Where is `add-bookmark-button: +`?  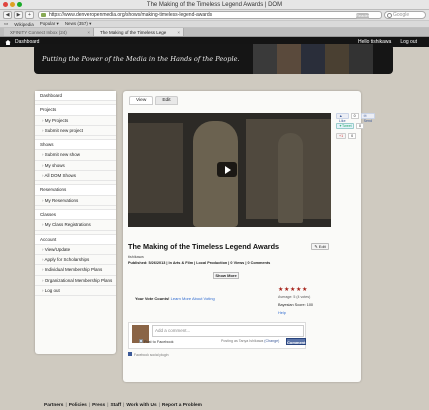
add-bookmark-button: + is located at coordinates (29, 15).